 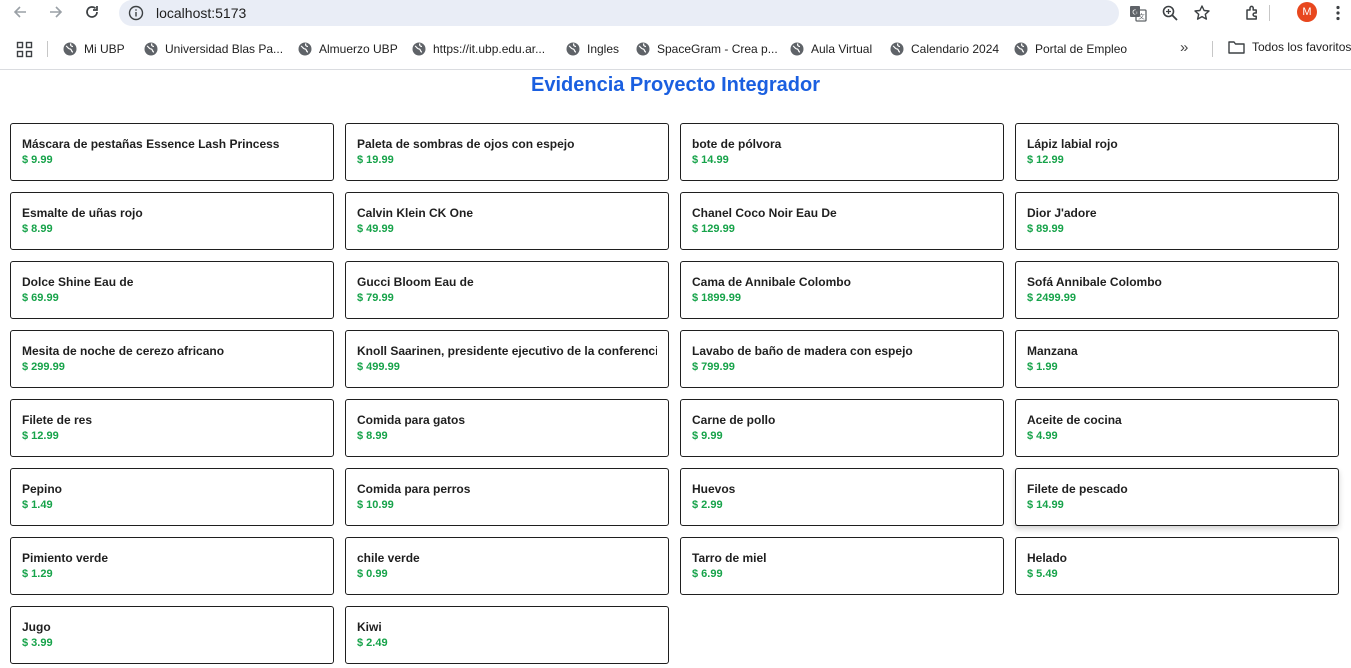 I want to click on bookmark-label: Calendario 2024, so click(x=955, y=49).